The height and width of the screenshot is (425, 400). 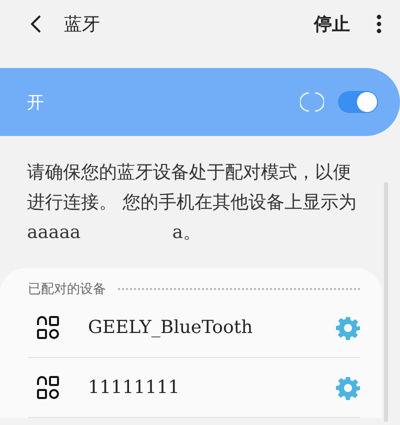 What do you see at coordinates (82, 24) in the screenshot?
I see `page-title: 蓝牙` at bounding box center [82, 24].